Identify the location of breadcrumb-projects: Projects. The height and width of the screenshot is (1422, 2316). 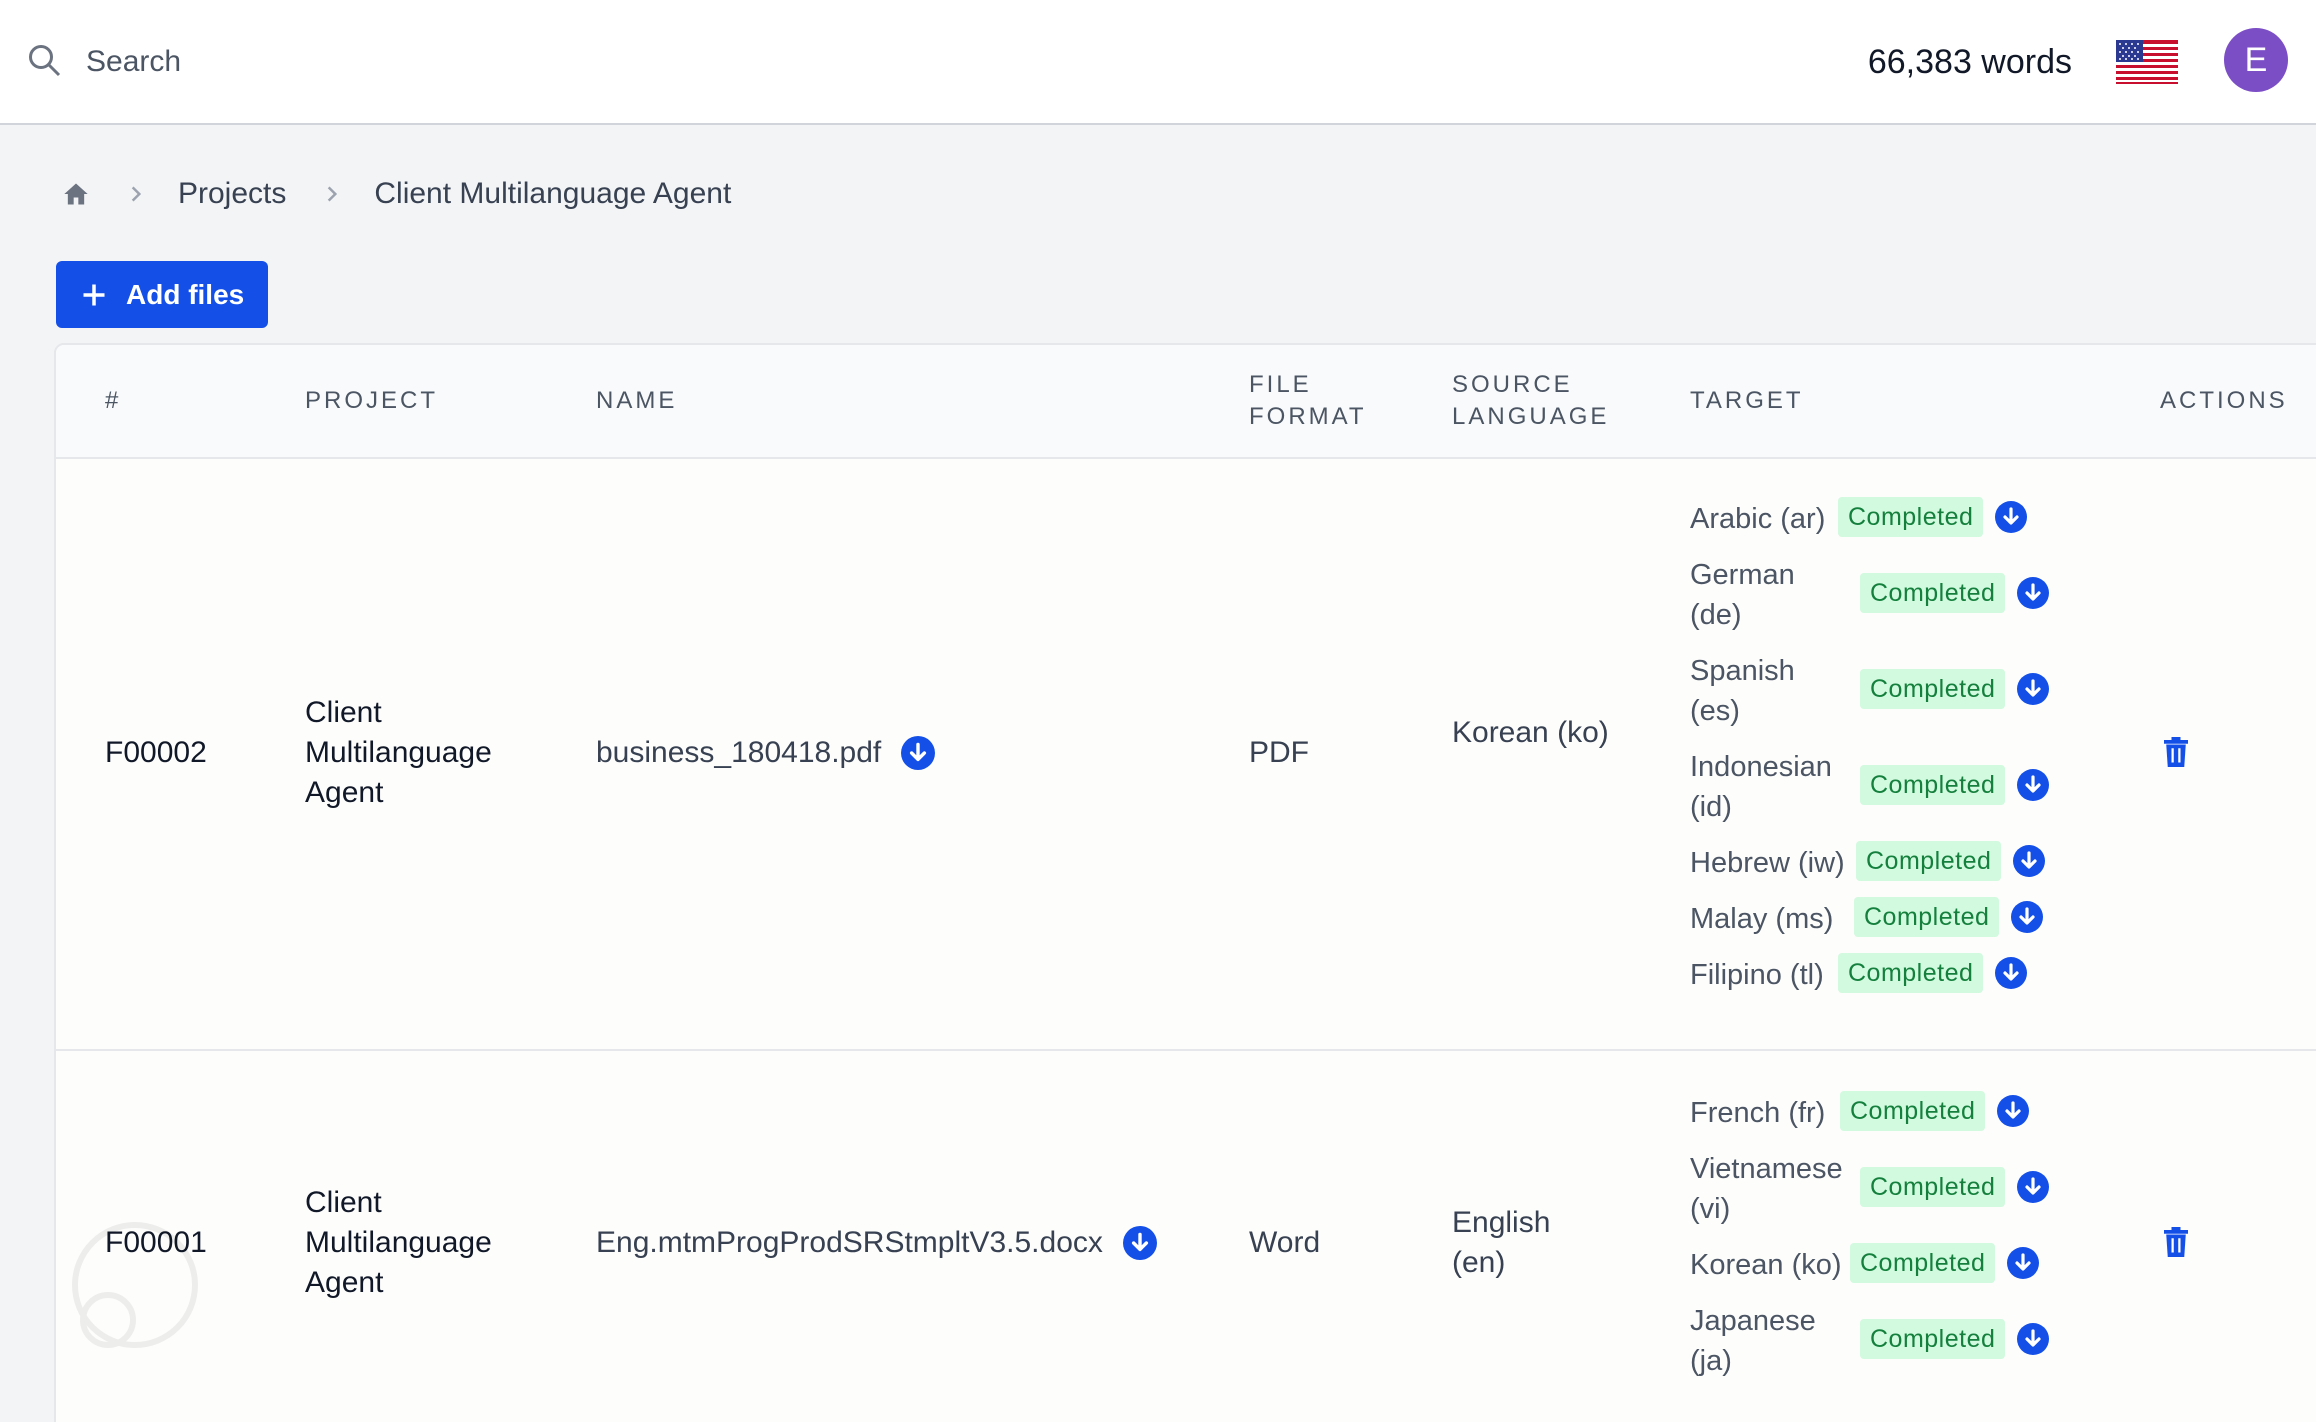
(232, 194).